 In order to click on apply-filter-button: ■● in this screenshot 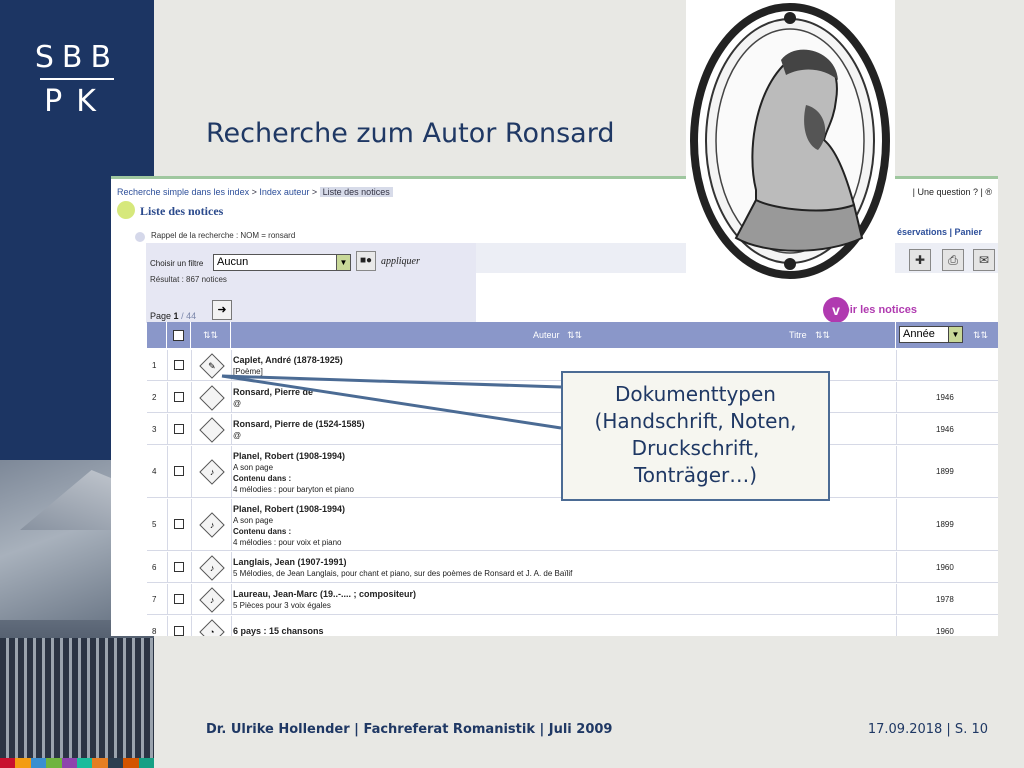, I will do `click(366, 261)`.